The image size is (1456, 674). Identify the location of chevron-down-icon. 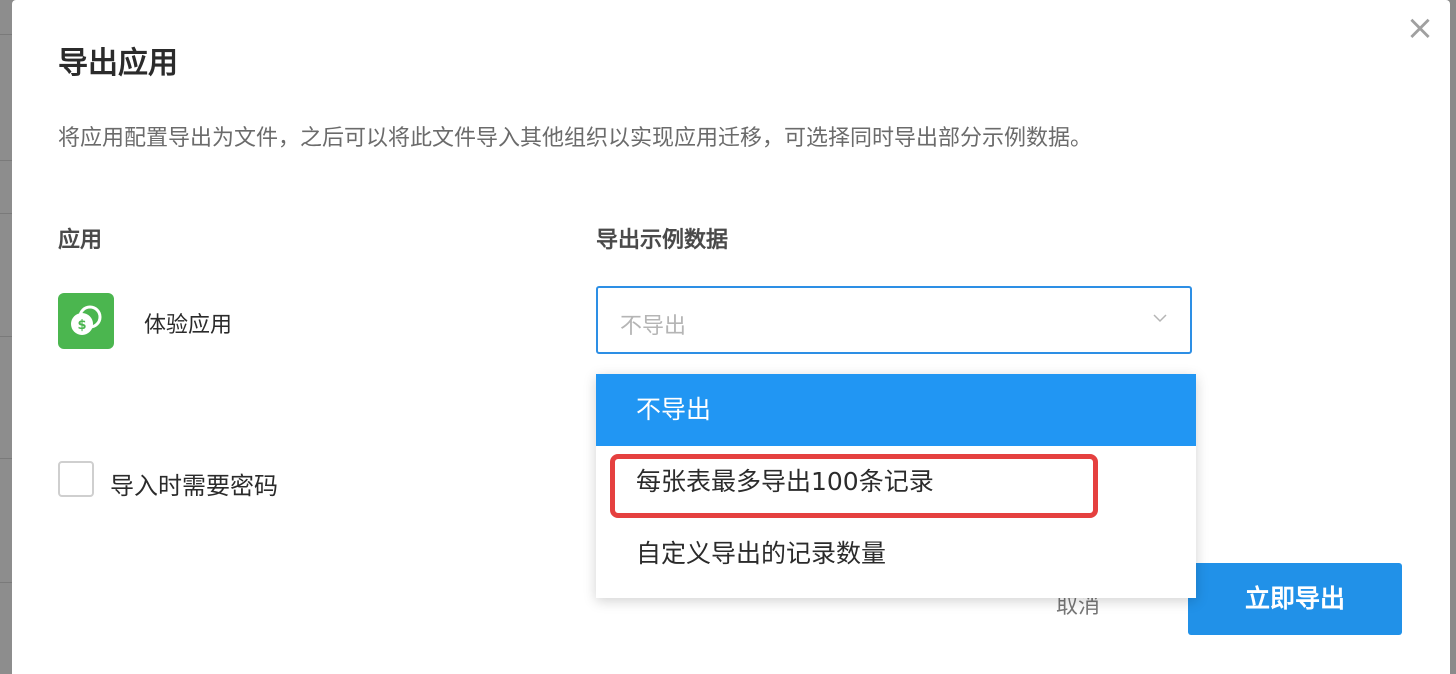
(1160, 320).